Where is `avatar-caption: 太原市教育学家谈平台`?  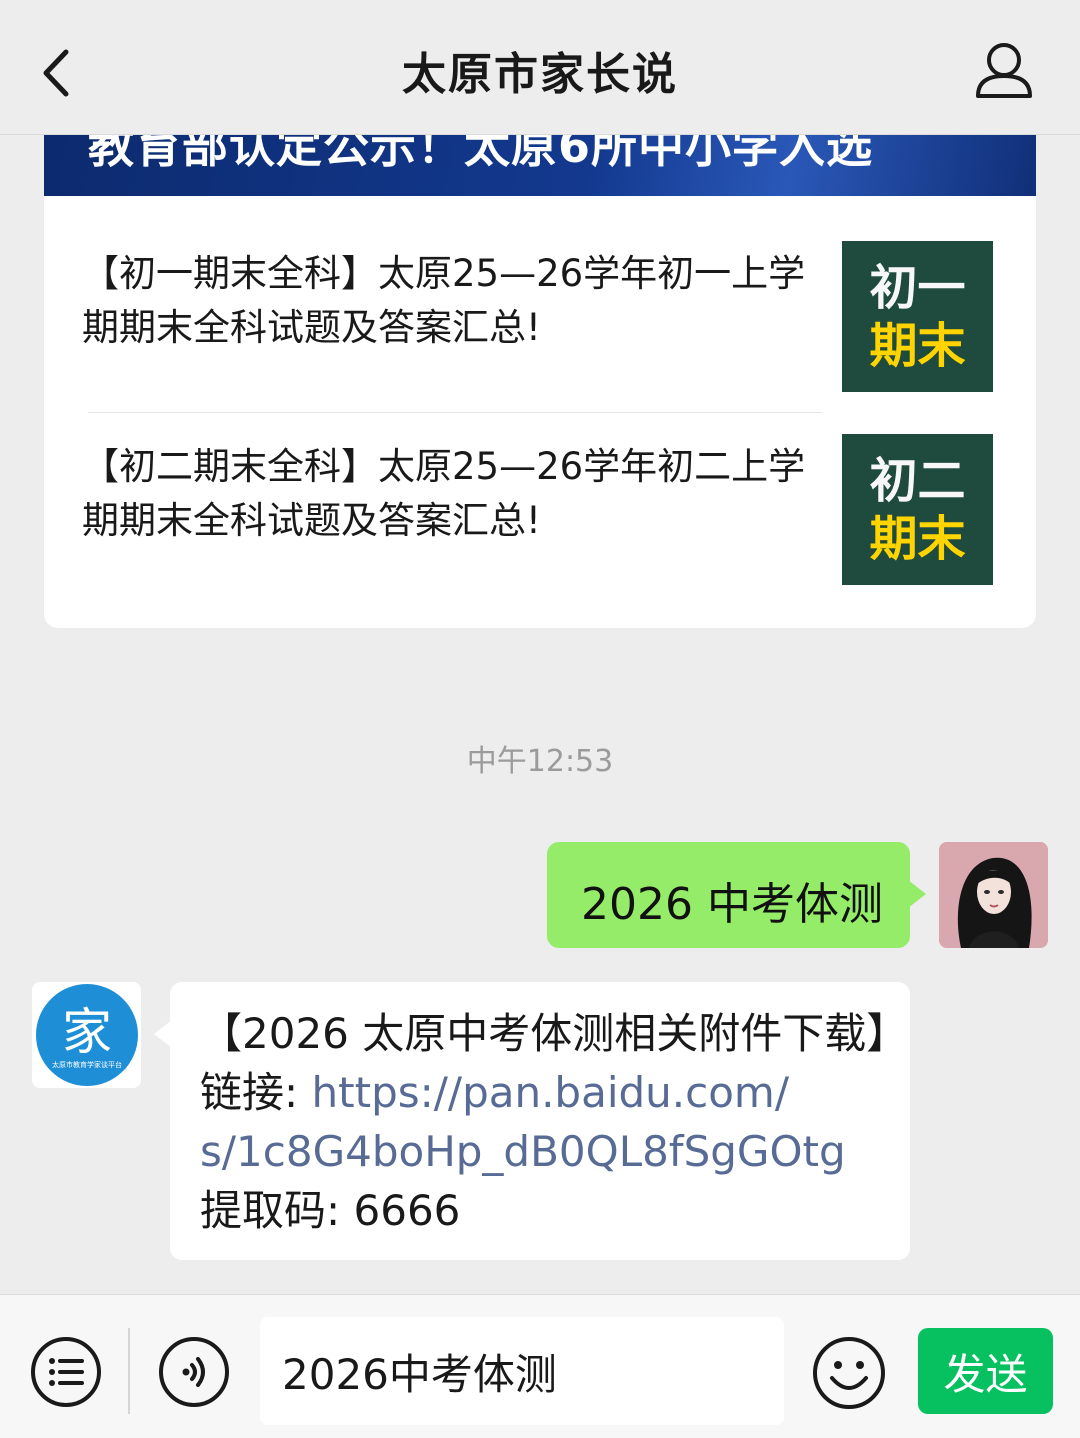
avatar-caption: 太原市教育学家谈平台 is located at coordinates (87, 1065).